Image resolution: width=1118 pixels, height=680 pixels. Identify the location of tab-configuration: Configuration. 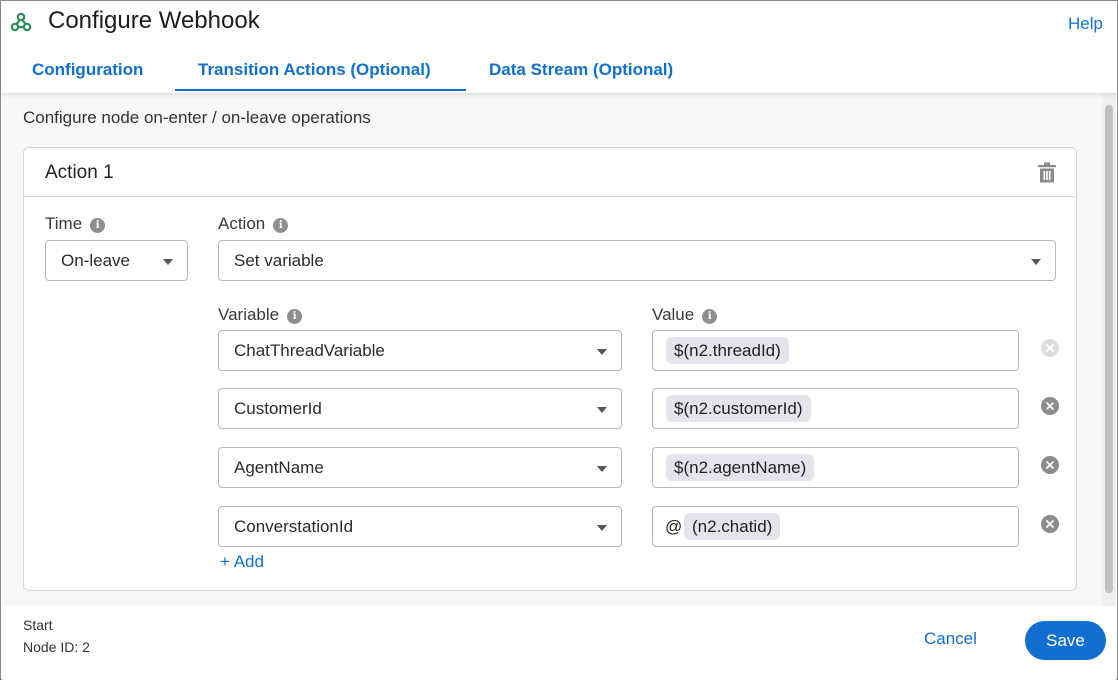
(87, 72).